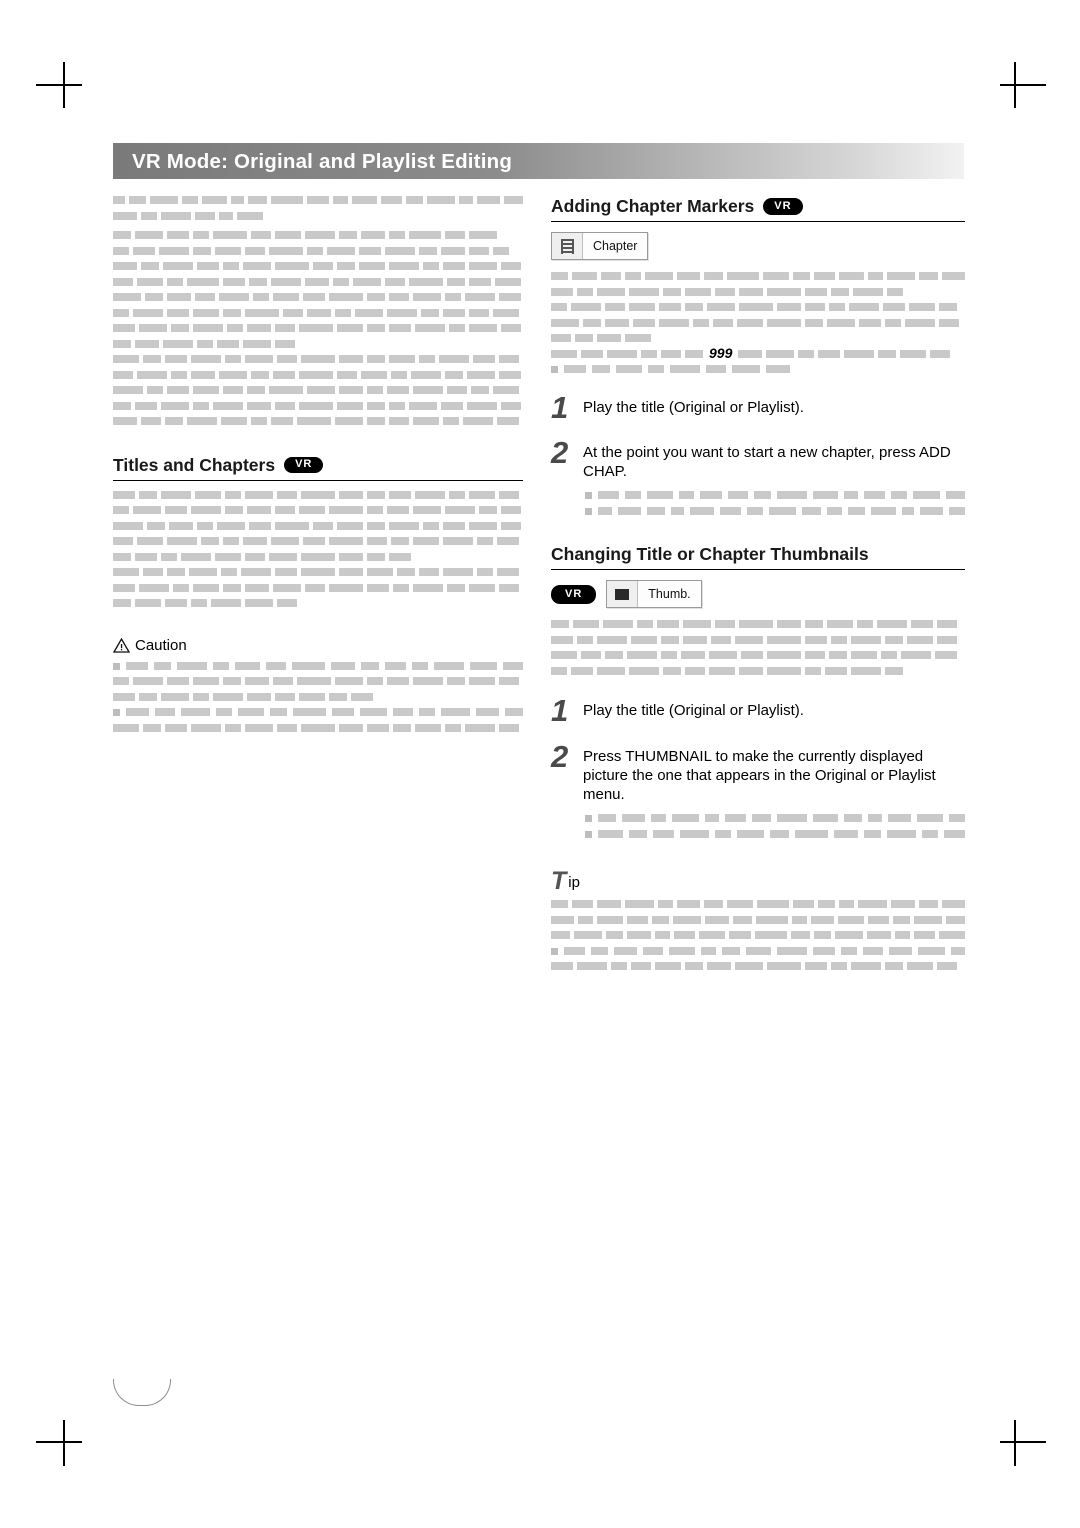 This screenshot has height=1528, width=1080. Describe the element at coordinates (560, 756) in the screenshot. I see `step-number: 2` at that location.